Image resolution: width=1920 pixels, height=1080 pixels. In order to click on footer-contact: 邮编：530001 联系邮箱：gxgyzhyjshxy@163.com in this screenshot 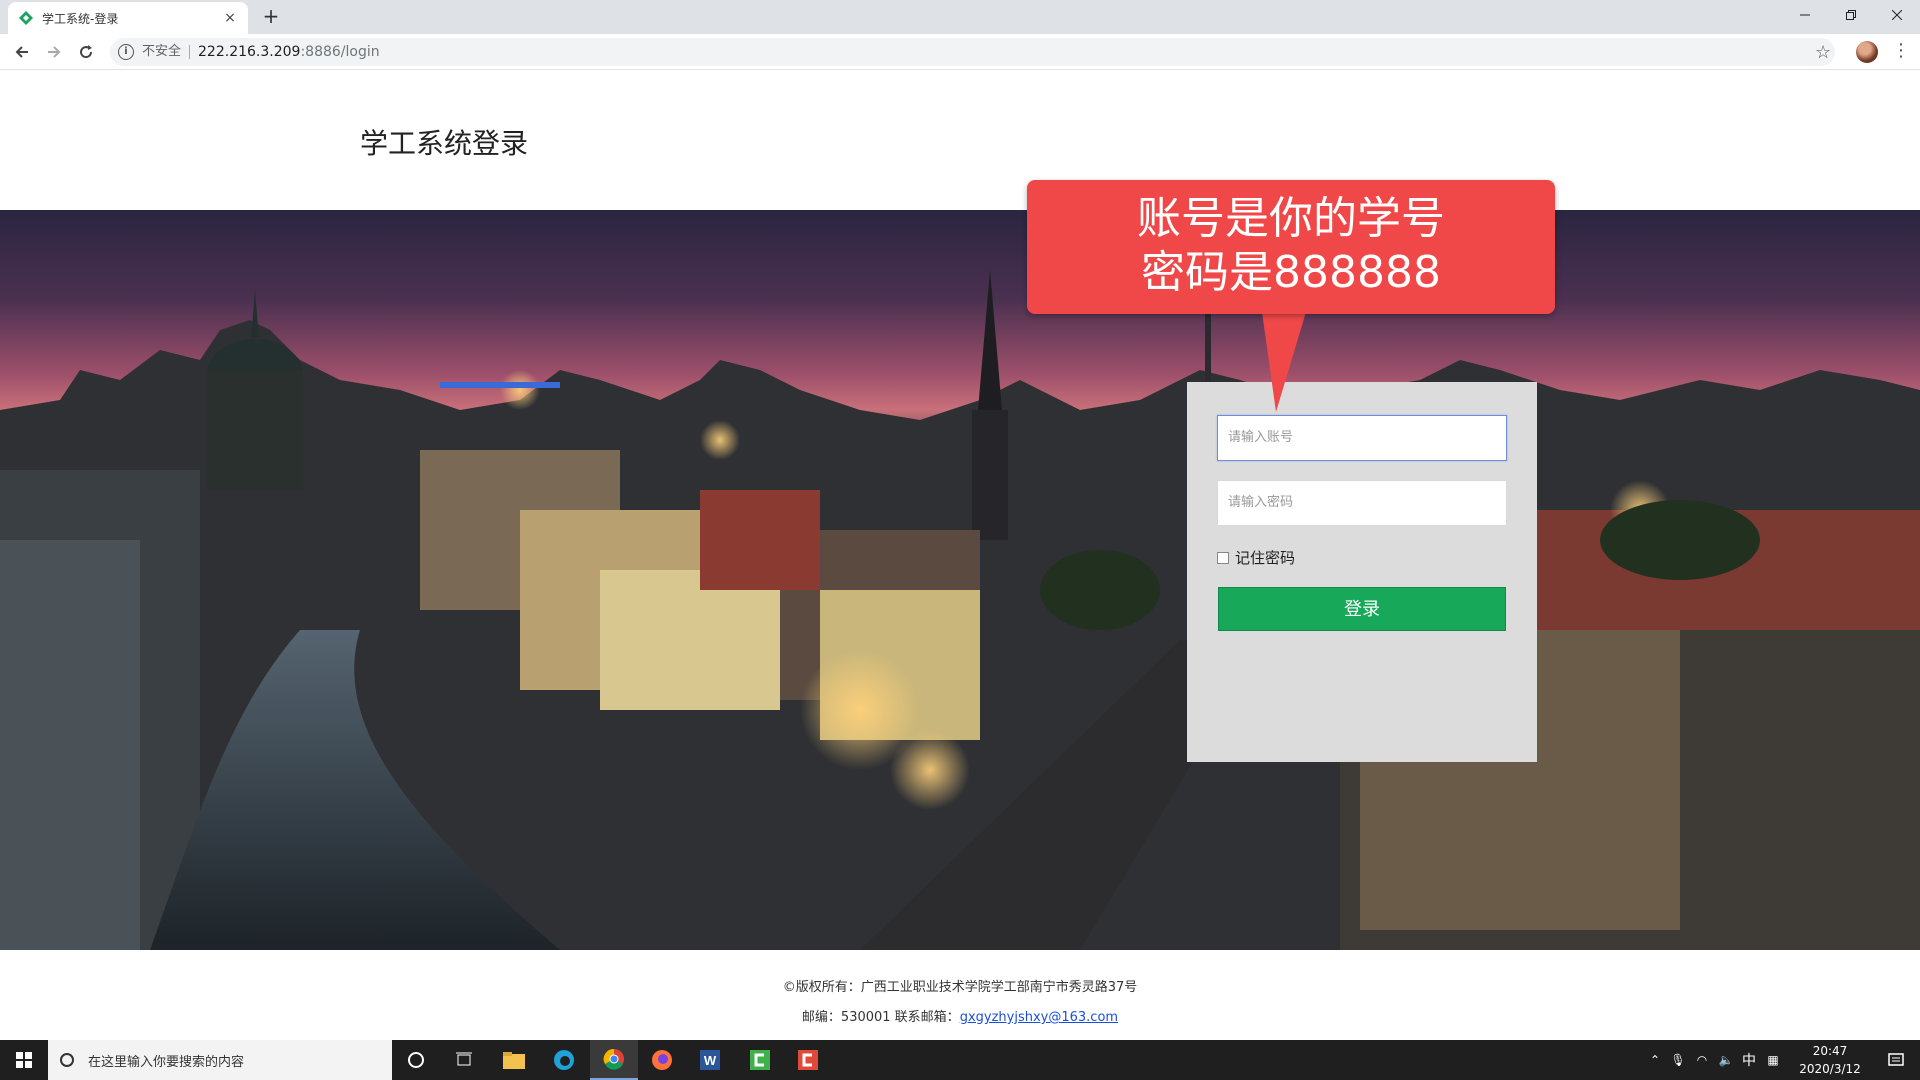, I will do `click(960, 1015)`.